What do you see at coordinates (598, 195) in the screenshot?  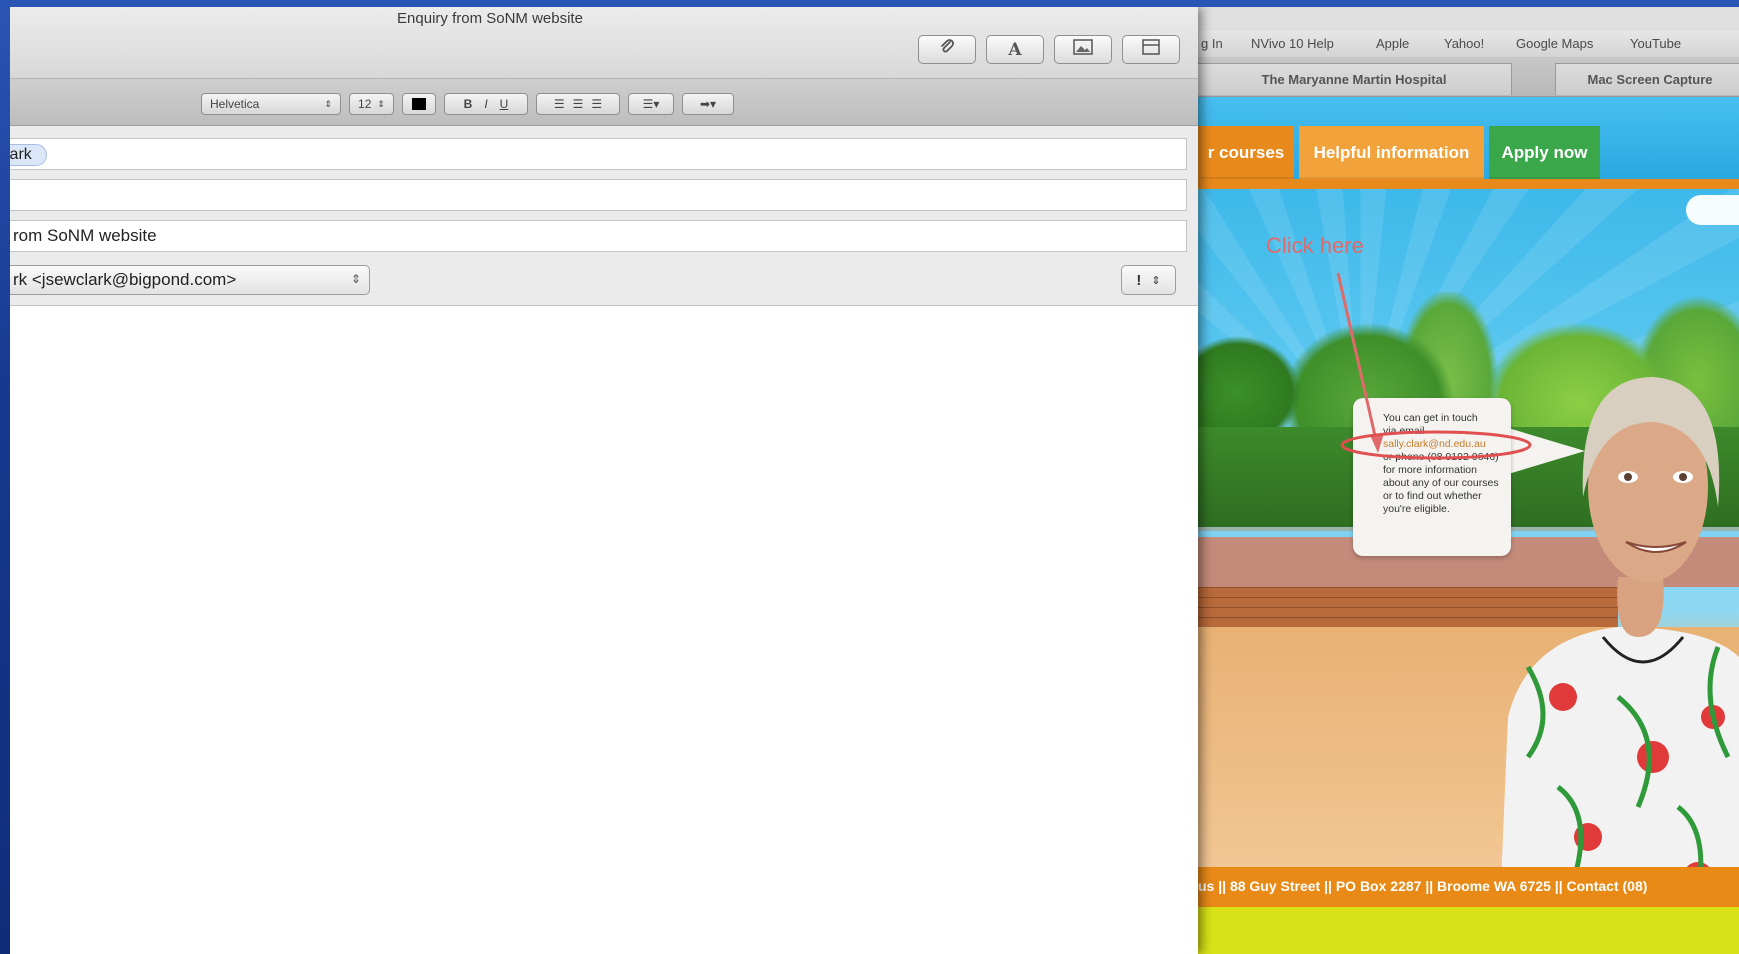 I see `cc-field` at bounding box center [598, 195].